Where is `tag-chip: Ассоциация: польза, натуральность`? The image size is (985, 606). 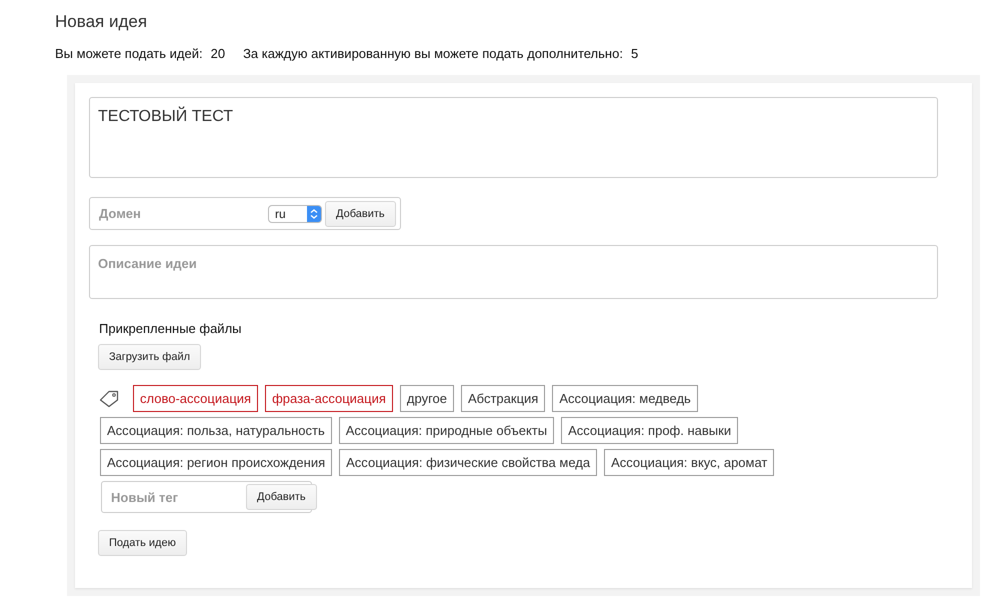 tag-chip: Ассоциация: польза, натуральность is located at coordinates (216, 430).